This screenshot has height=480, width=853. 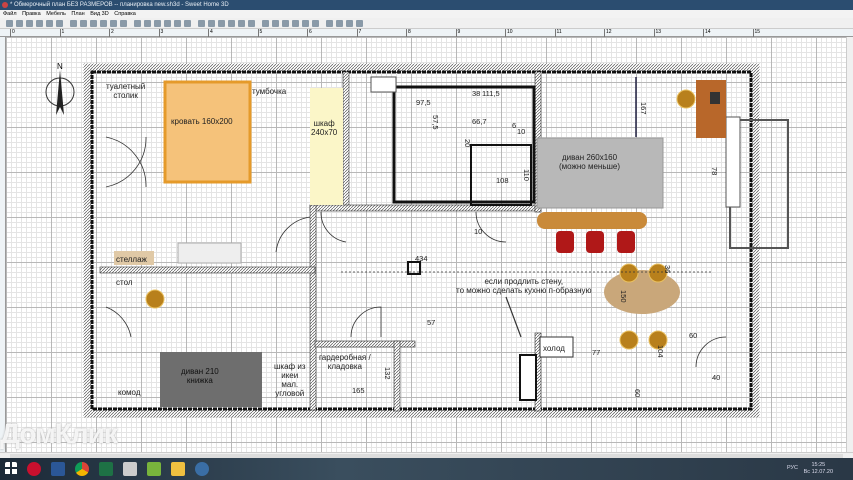 What do you see at coordinates (106, 469) in the screenshot?
I see `excel-icon` at bounding box center [106, 469].